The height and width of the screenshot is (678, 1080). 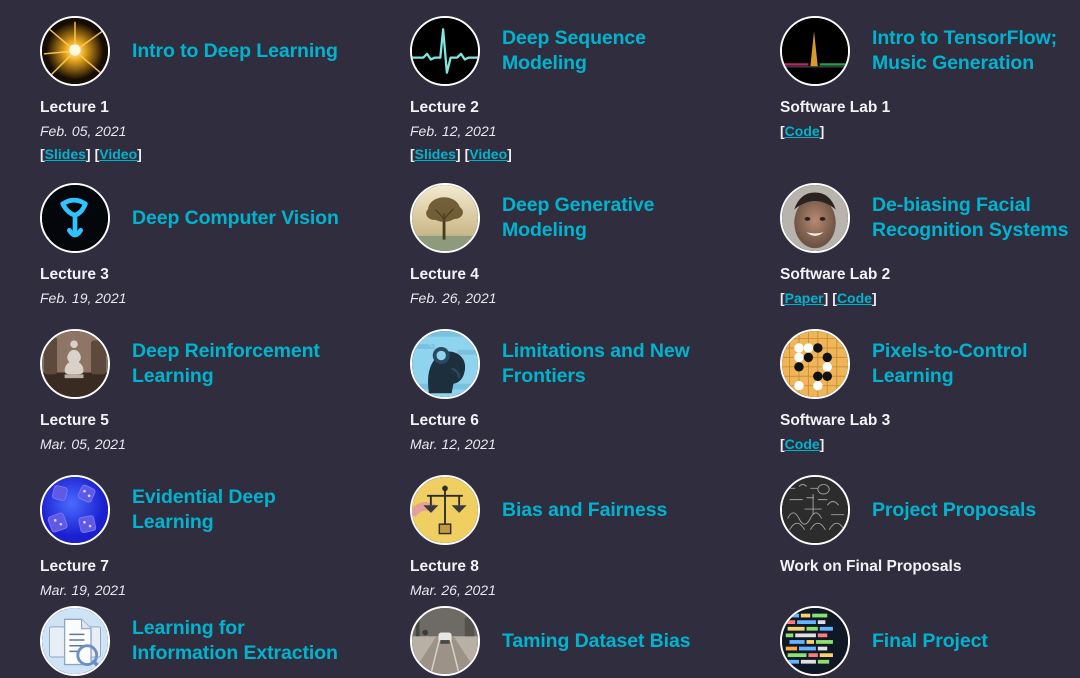 What do you see at coordinates (445, 641) in the screenshot?
I see `road-driving-thumbnail` at bounding box center [445, 641].